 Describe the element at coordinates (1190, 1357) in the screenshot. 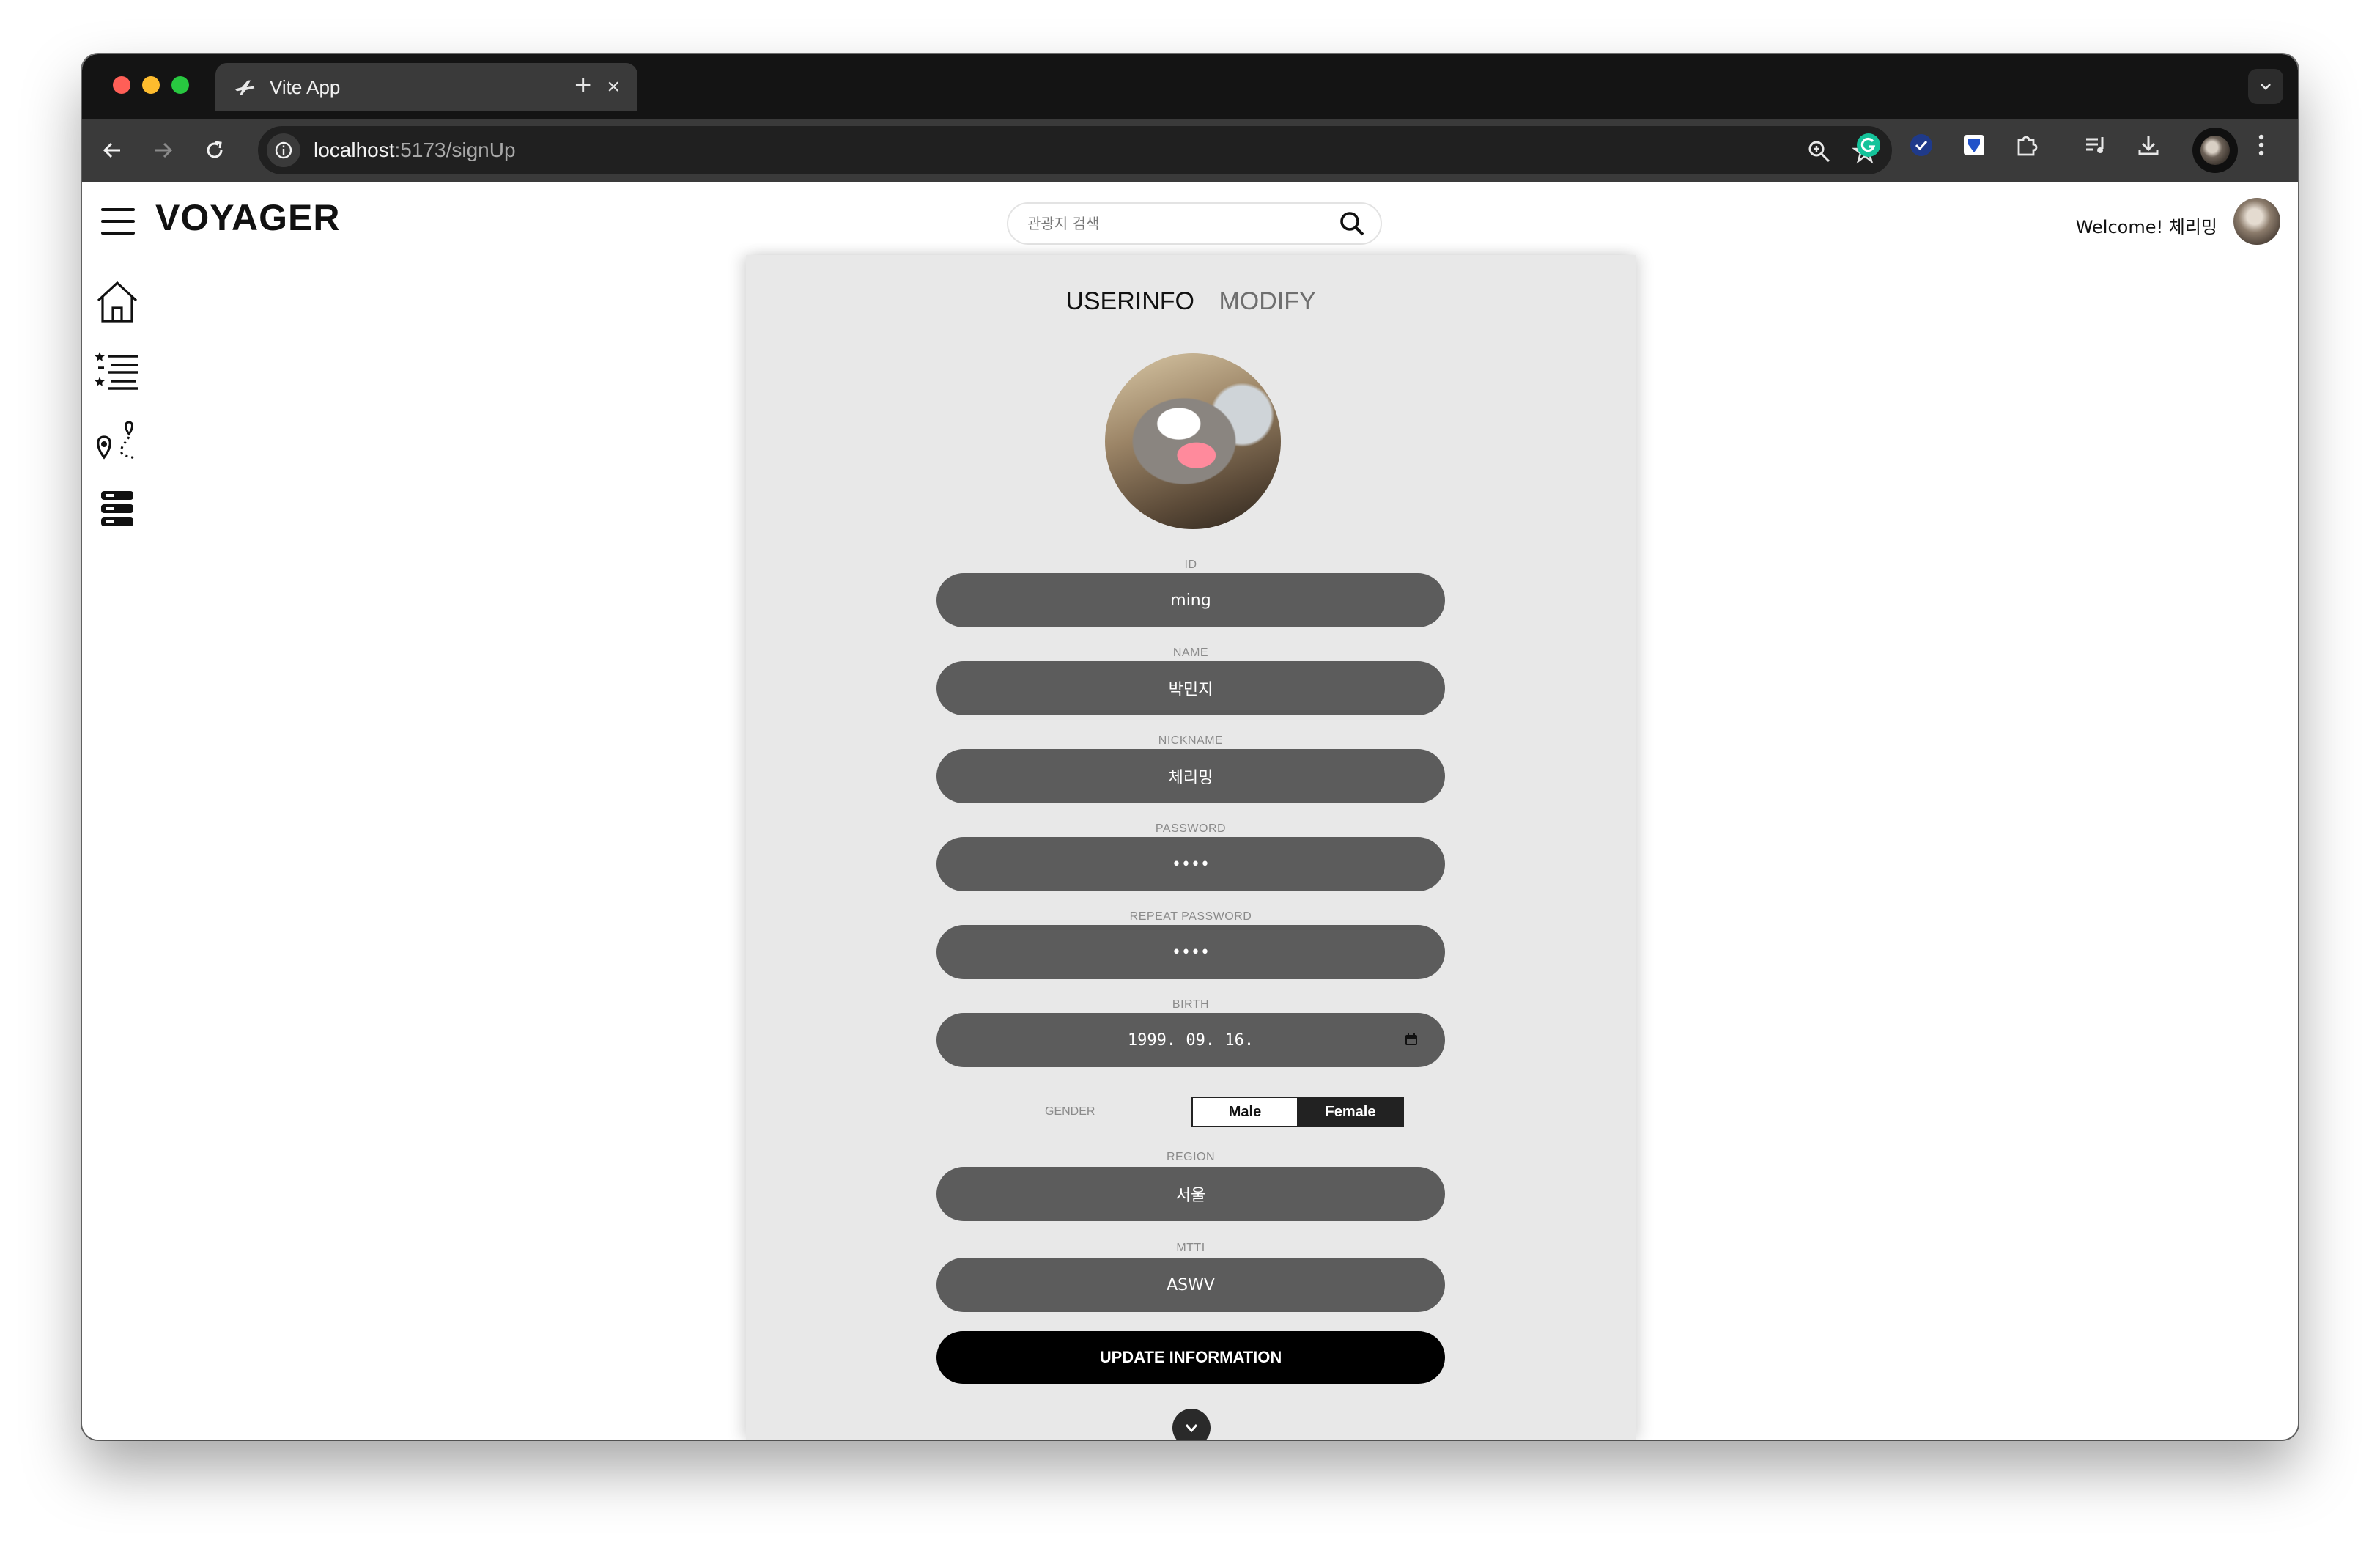

I see `update-information-button: UPDATE INFORMATION` at that location.